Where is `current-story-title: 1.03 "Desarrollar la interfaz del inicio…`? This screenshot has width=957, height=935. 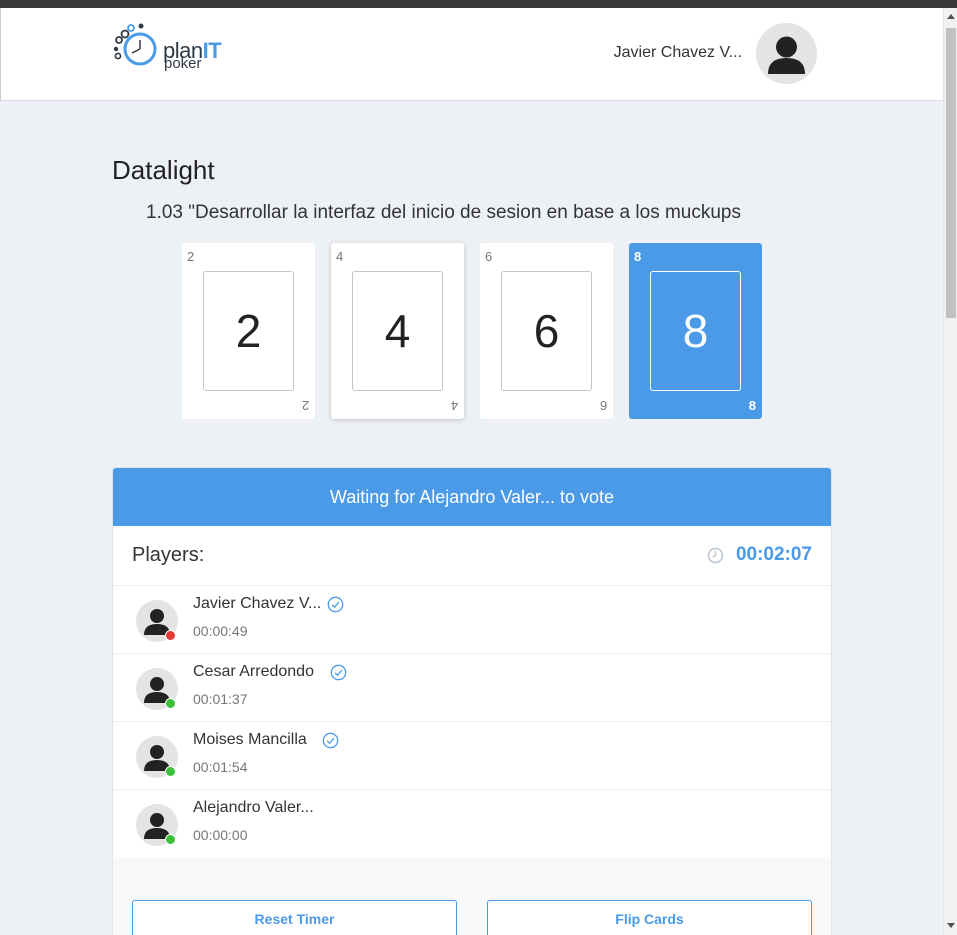
current-story-title: 1.03 "Desarrollar la interfaz del inicio… is located at coordinates (444, 212).